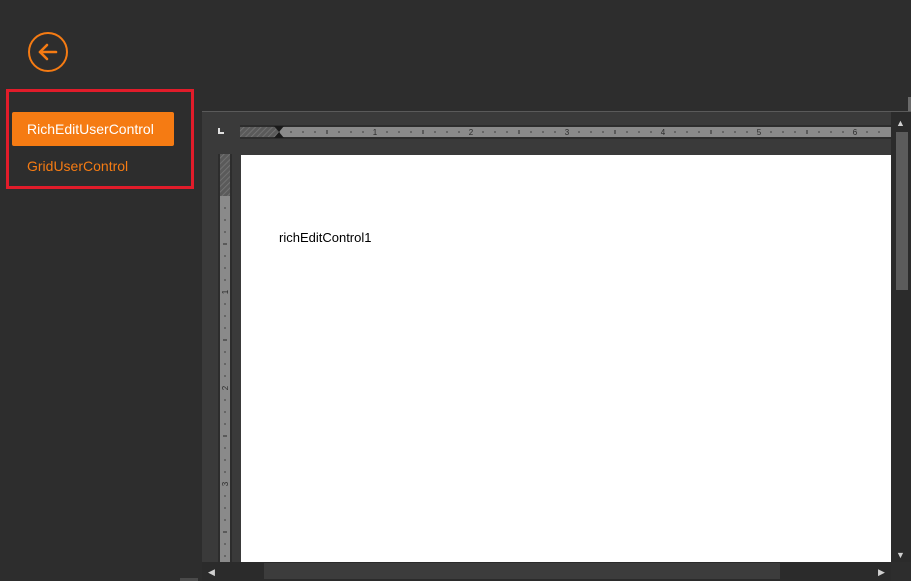  I want to click on ruler-number: 6, so click(855, 132).